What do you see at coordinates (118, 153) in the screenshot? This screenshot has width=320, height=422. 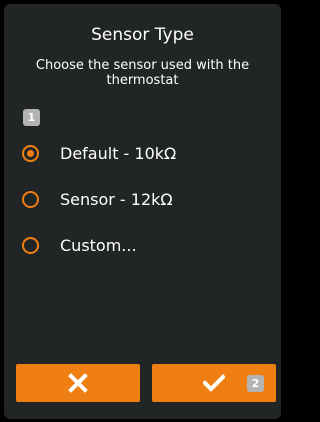 I see `option-label: Default - 10kΩ` at bounding box center [118, 153].